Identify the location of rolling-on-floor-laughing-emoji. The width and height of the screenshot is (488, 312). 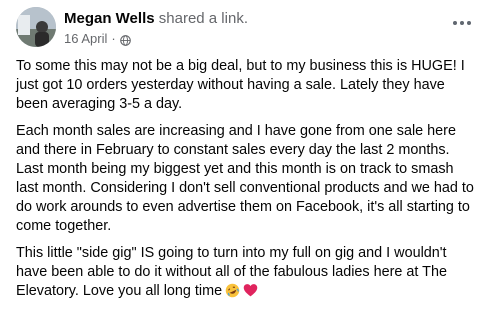
(232, 293).